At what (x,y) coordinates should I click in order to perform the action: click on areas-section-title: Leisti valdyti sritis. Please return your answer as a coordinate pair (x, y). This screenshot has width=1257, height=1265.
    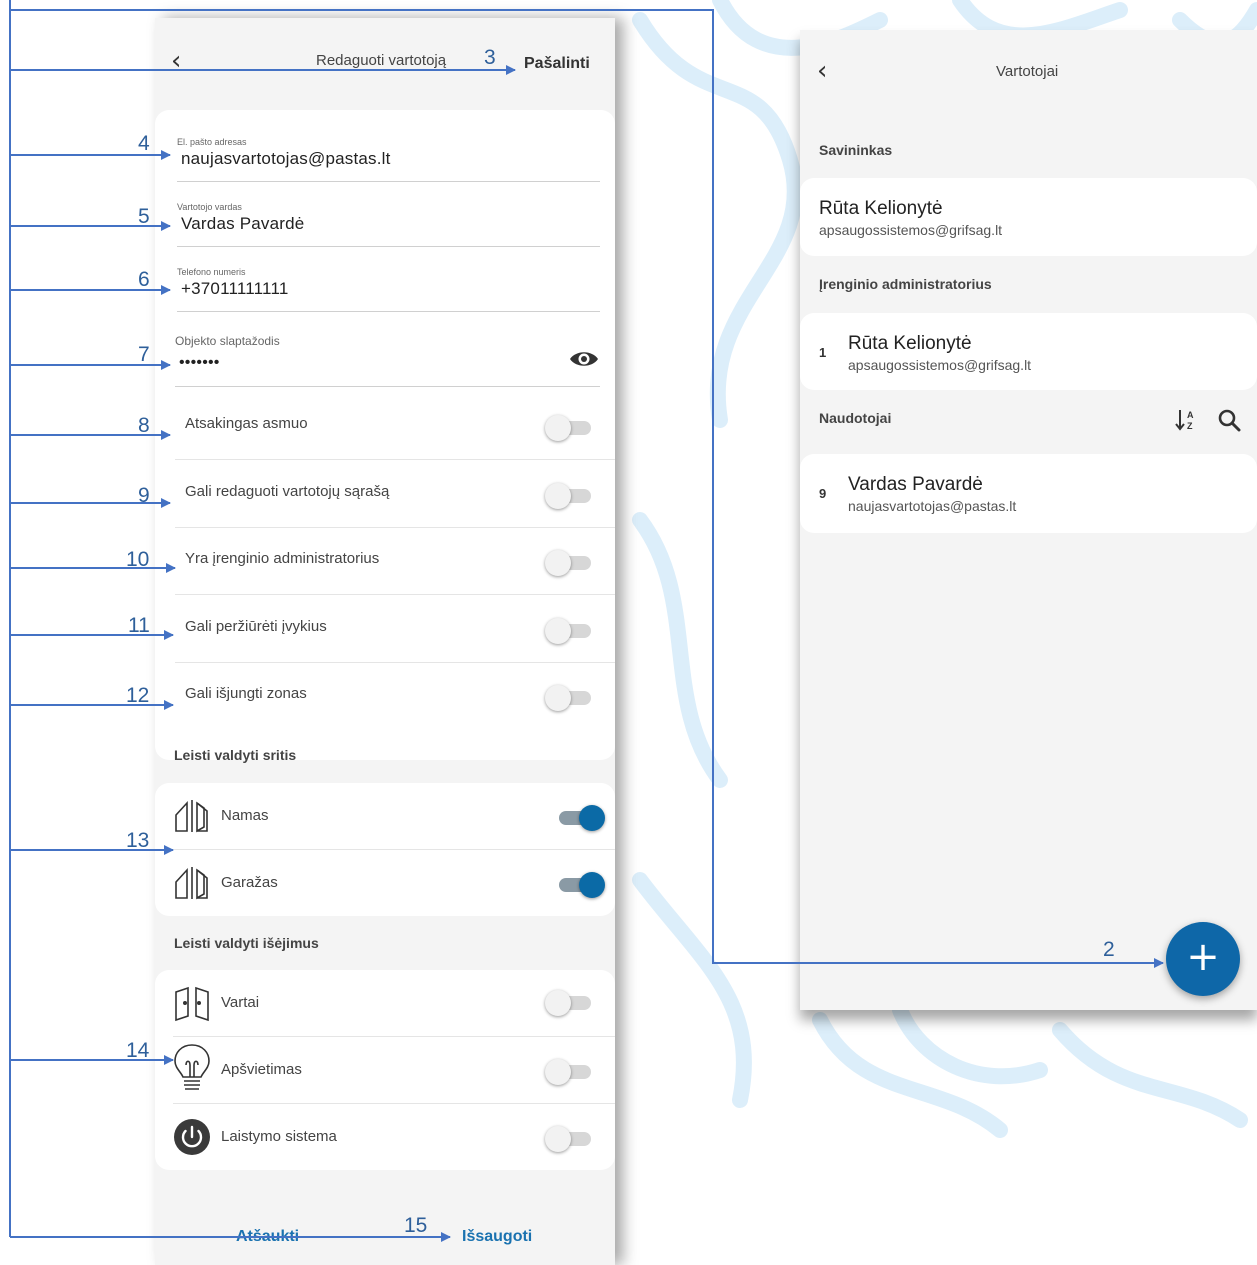
    Looking at the image, I should click on (235, 755).